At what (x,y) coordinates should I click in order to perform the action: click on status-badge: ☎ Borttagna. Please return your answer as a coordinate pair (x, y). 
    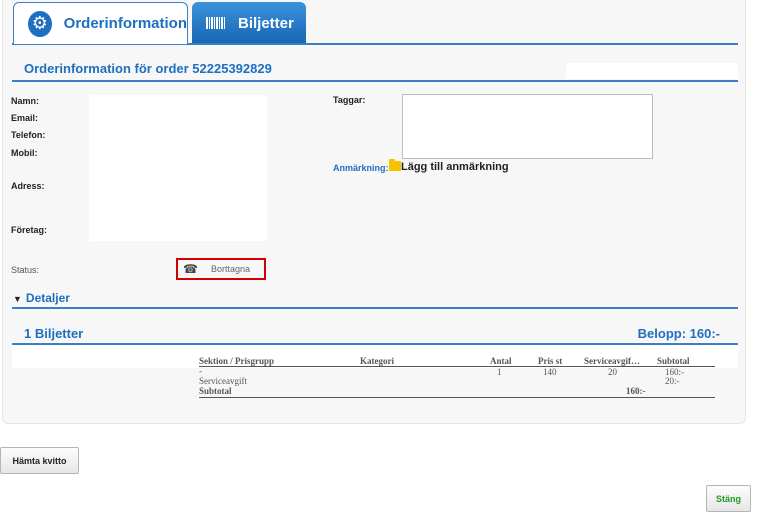
    Looking at the image, I should click on (221, 269).